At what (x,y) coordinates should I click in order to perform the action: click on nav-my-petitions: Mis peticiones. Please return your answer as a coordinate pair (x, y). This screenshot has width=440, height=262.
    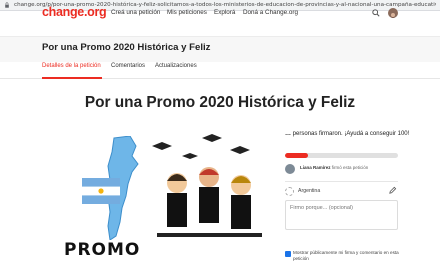
    Looking at the image, I should click on (187, 12).